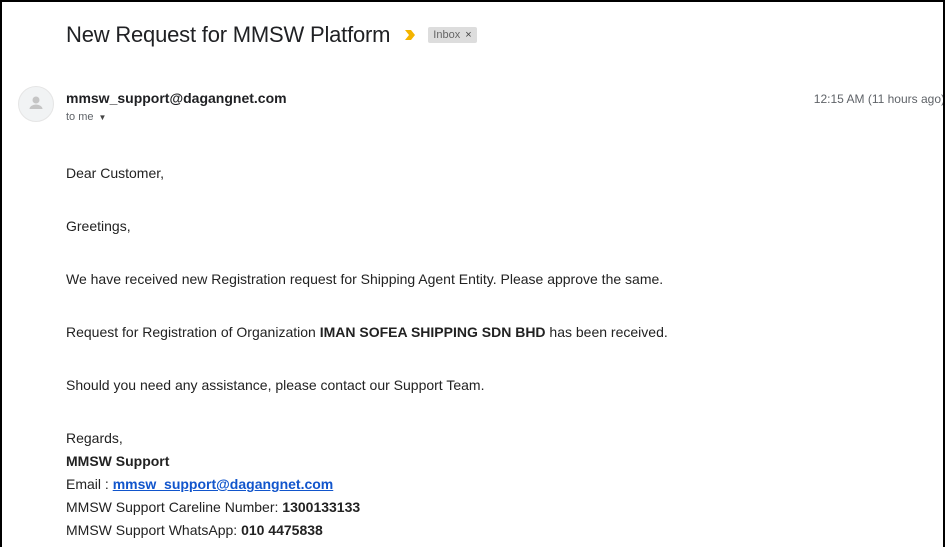 The image size is (947, 548). What do you see at coordinates (118, 461) in the screenshot?
I see `signature-name: MMSW Support` at bounding box center [118, 461].